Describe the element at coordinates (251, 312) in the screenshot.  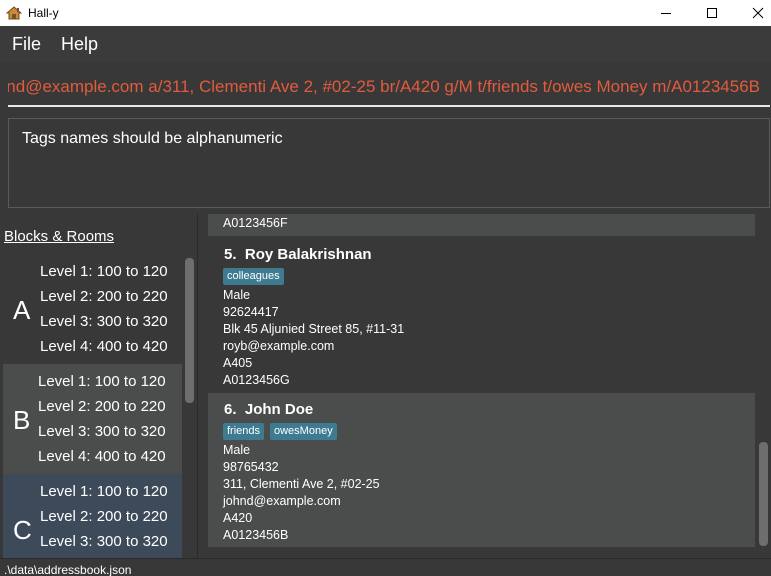
I see `person-phone: 92624417` at that location.